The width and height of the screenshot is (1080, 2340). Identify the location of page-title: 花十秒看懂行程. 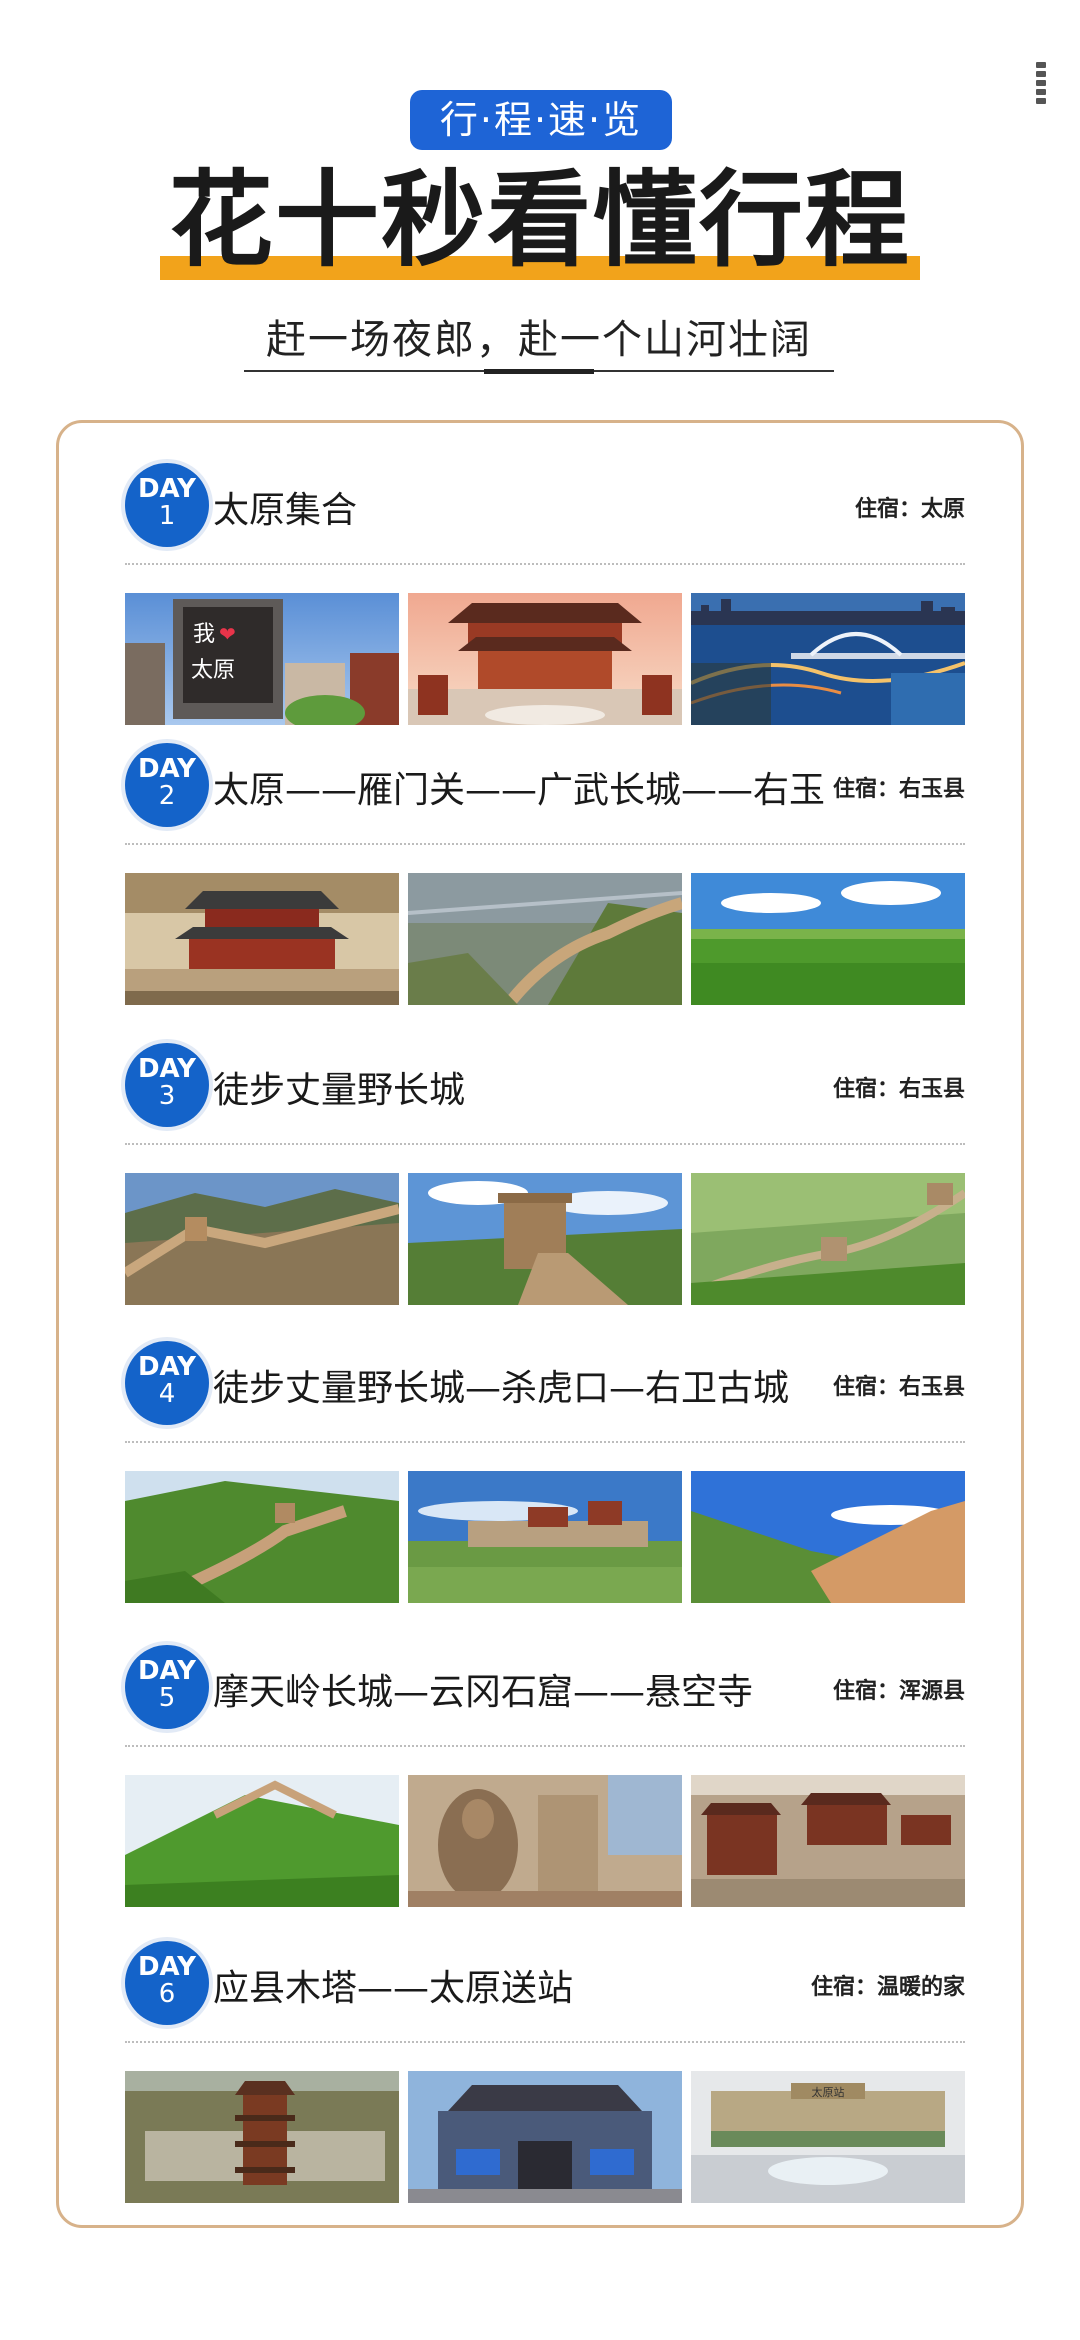
(539, 220).